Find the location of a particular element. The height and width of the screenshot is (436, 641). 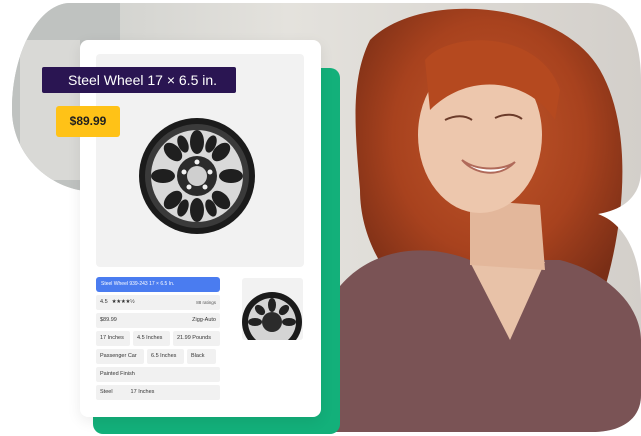

wheel-thumb-icon is located at coordinates (272, 316).